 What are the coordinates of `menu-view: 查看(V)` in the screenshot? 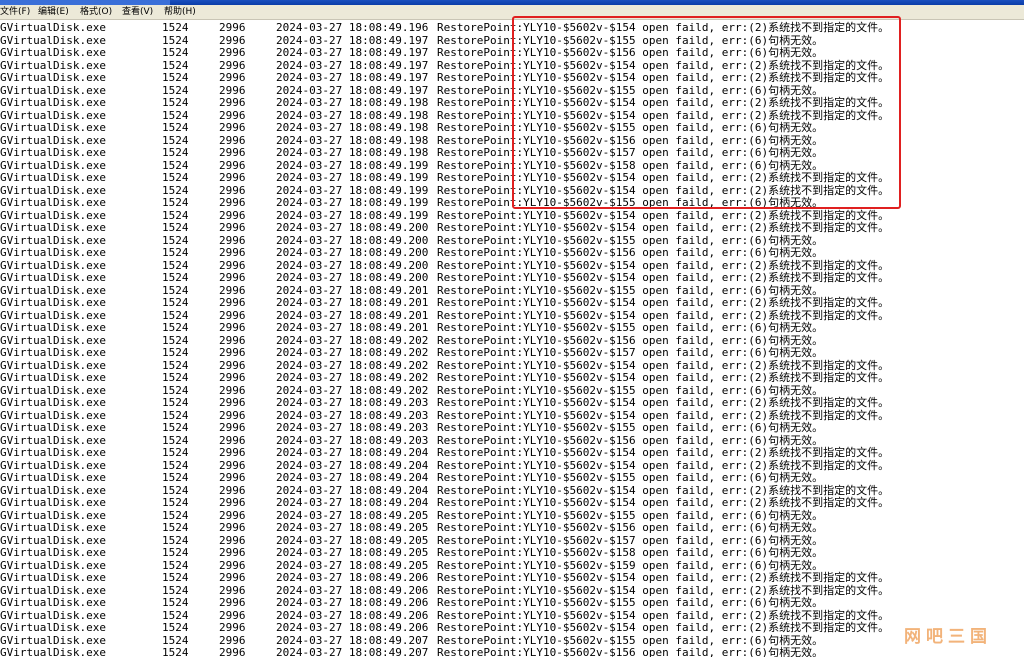 It's located at (137, 12).